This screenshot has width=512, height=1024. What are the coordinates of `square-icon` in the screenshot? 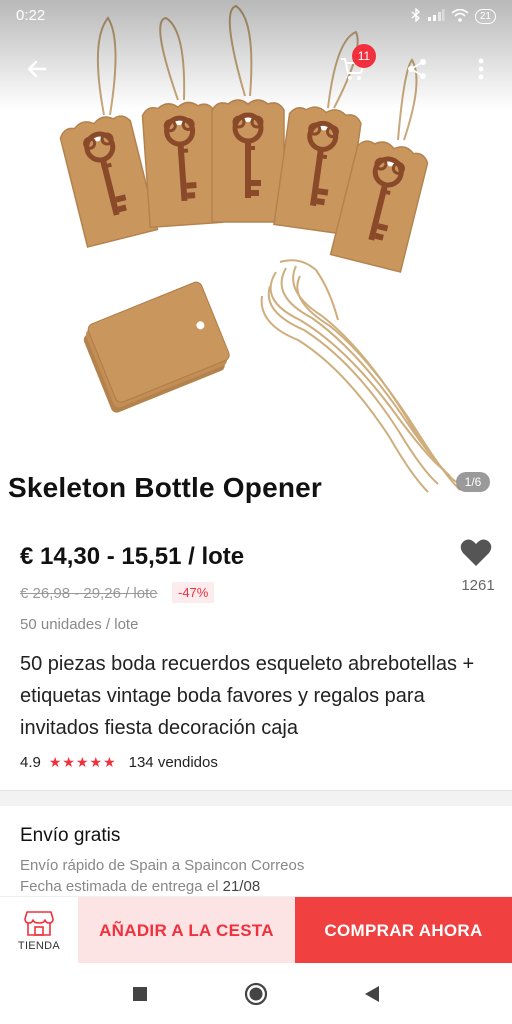 It's located at (140, 993).